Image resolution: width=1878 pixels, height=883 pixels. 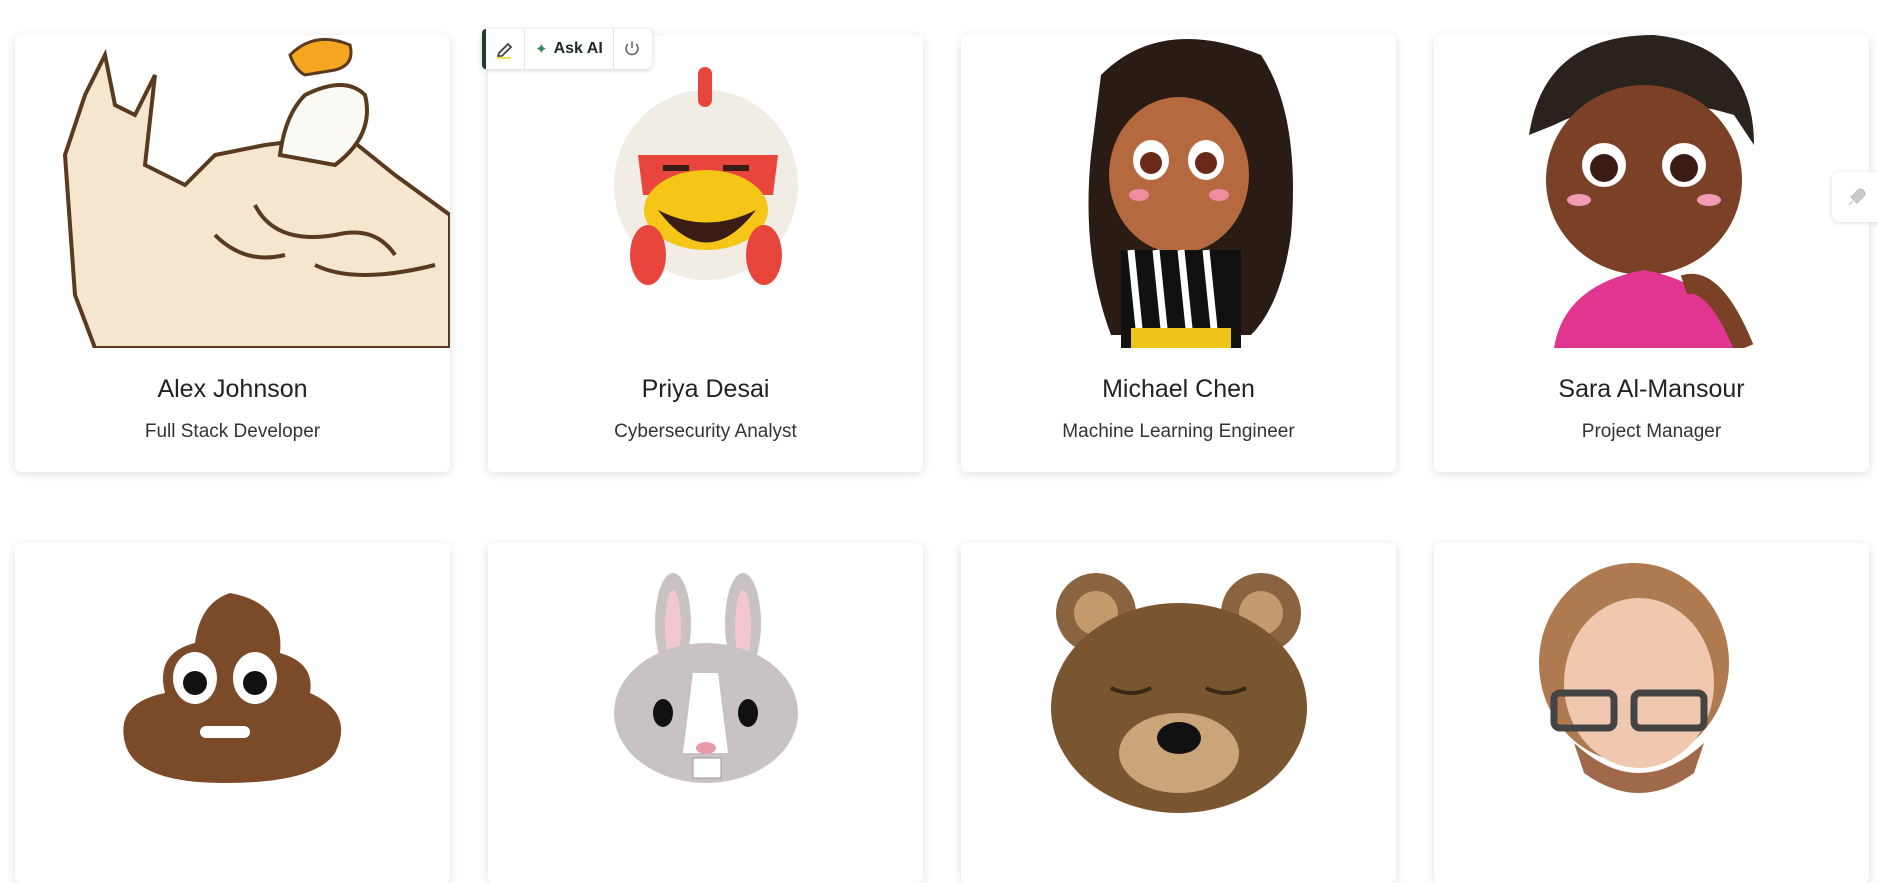 I want to click on member-role: Machine Learning Engineer, so click(x=1178, y=431).